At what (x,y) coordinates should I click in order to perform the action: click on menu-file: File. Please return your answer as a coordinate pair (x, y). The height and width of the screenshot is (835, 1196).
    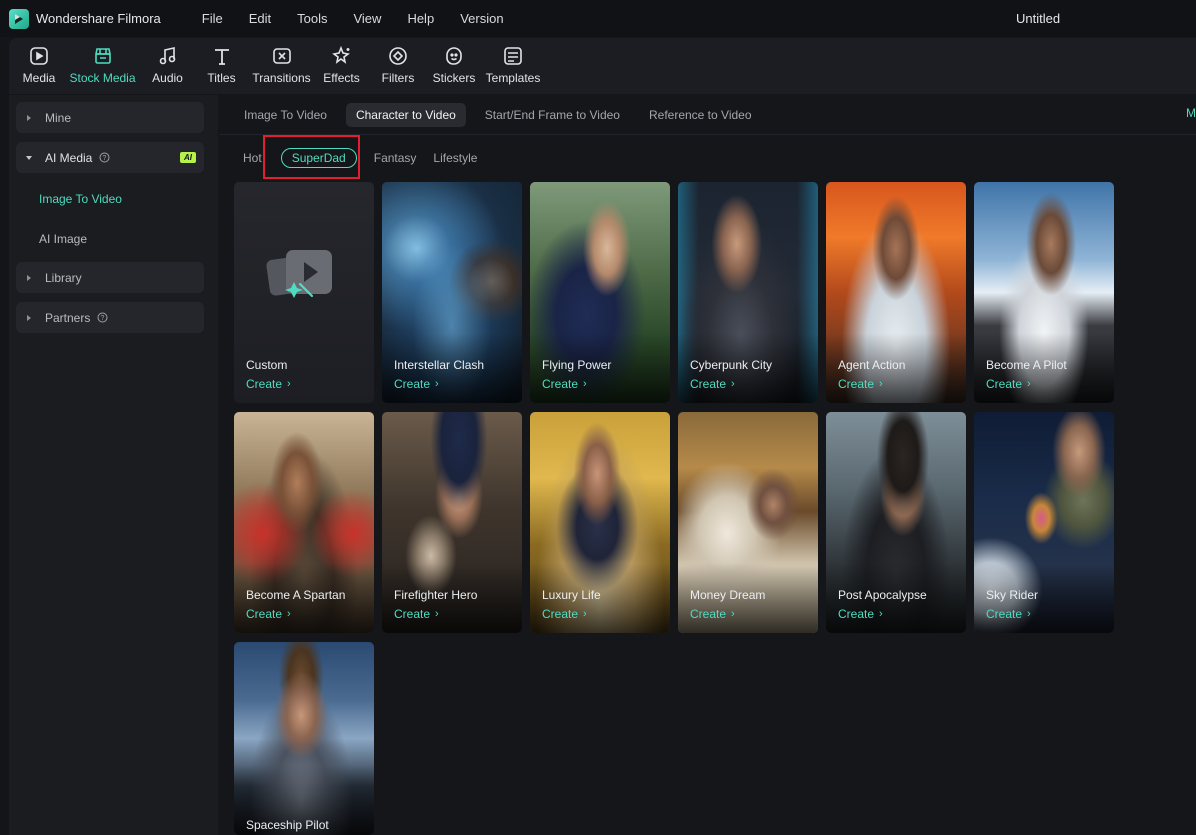
    Looking at the image, I should click on (212, 18).